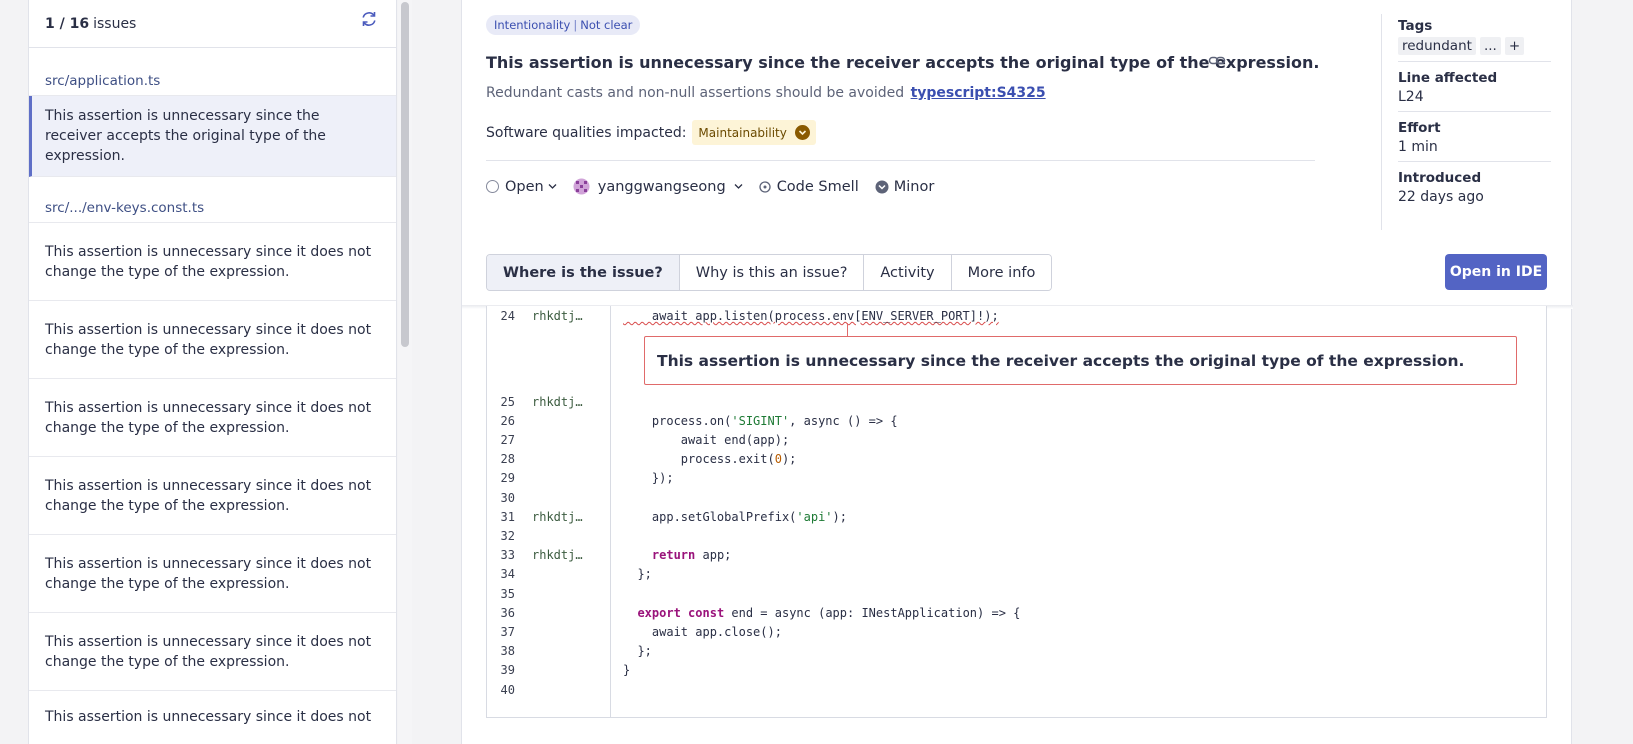 The width and height of the screenshot is (1633, 744). Describe the element at coordinates (1001, 272) in the screenshot. I see `tab-more-info: More info` at that location.